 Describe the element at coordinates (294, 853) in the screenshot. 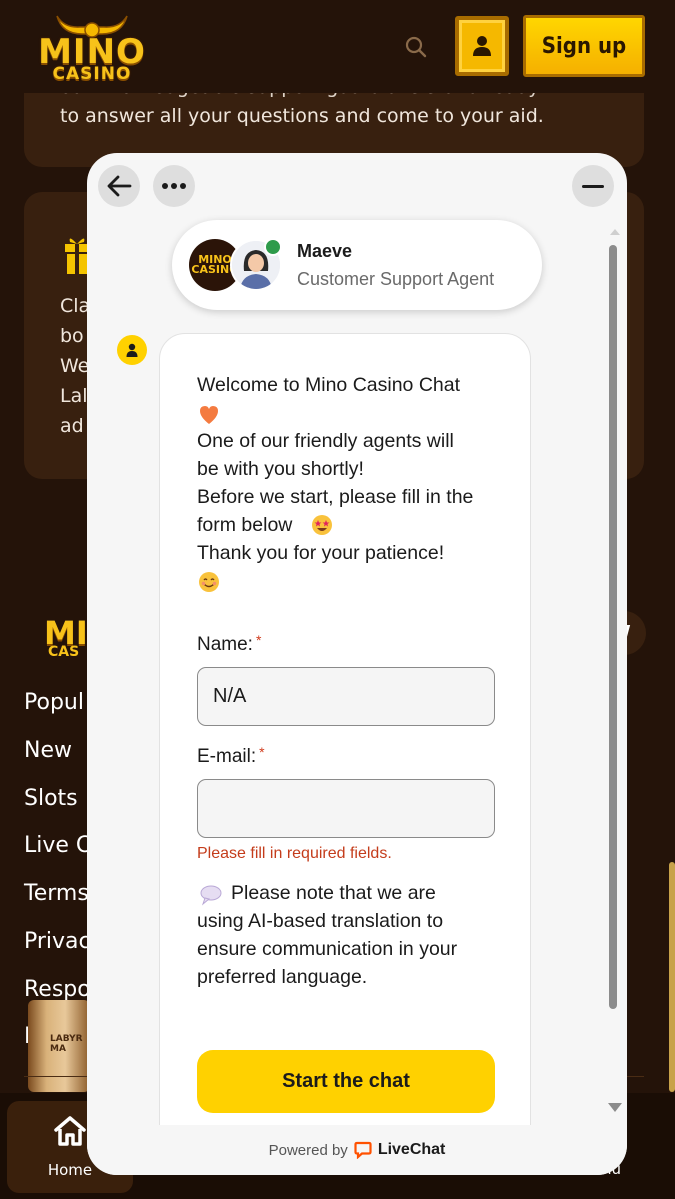

I see `form-error-message: Please fill in required fields.` at that location.